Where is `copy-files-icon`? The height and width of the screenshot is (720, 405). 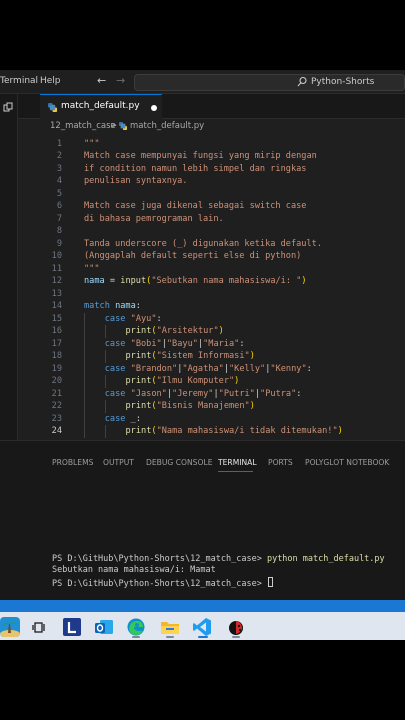
copy-files-icon is located at coordinates (8, 107).